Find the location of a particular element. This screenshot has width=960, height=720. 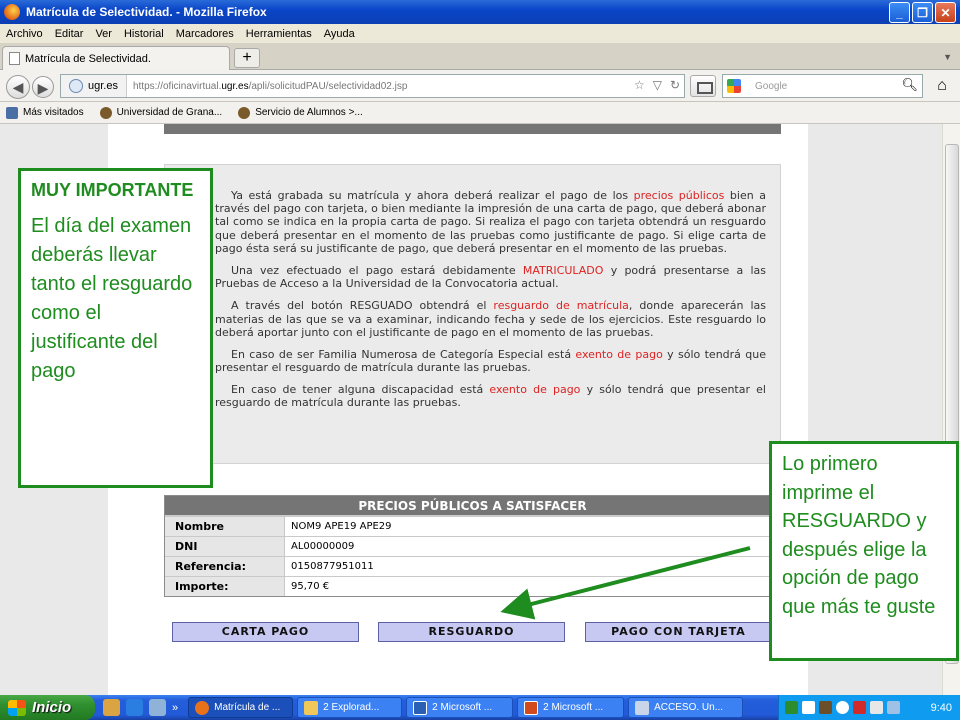

window-controls: _ ❐ ✕ is located at coordinates (922, 12).